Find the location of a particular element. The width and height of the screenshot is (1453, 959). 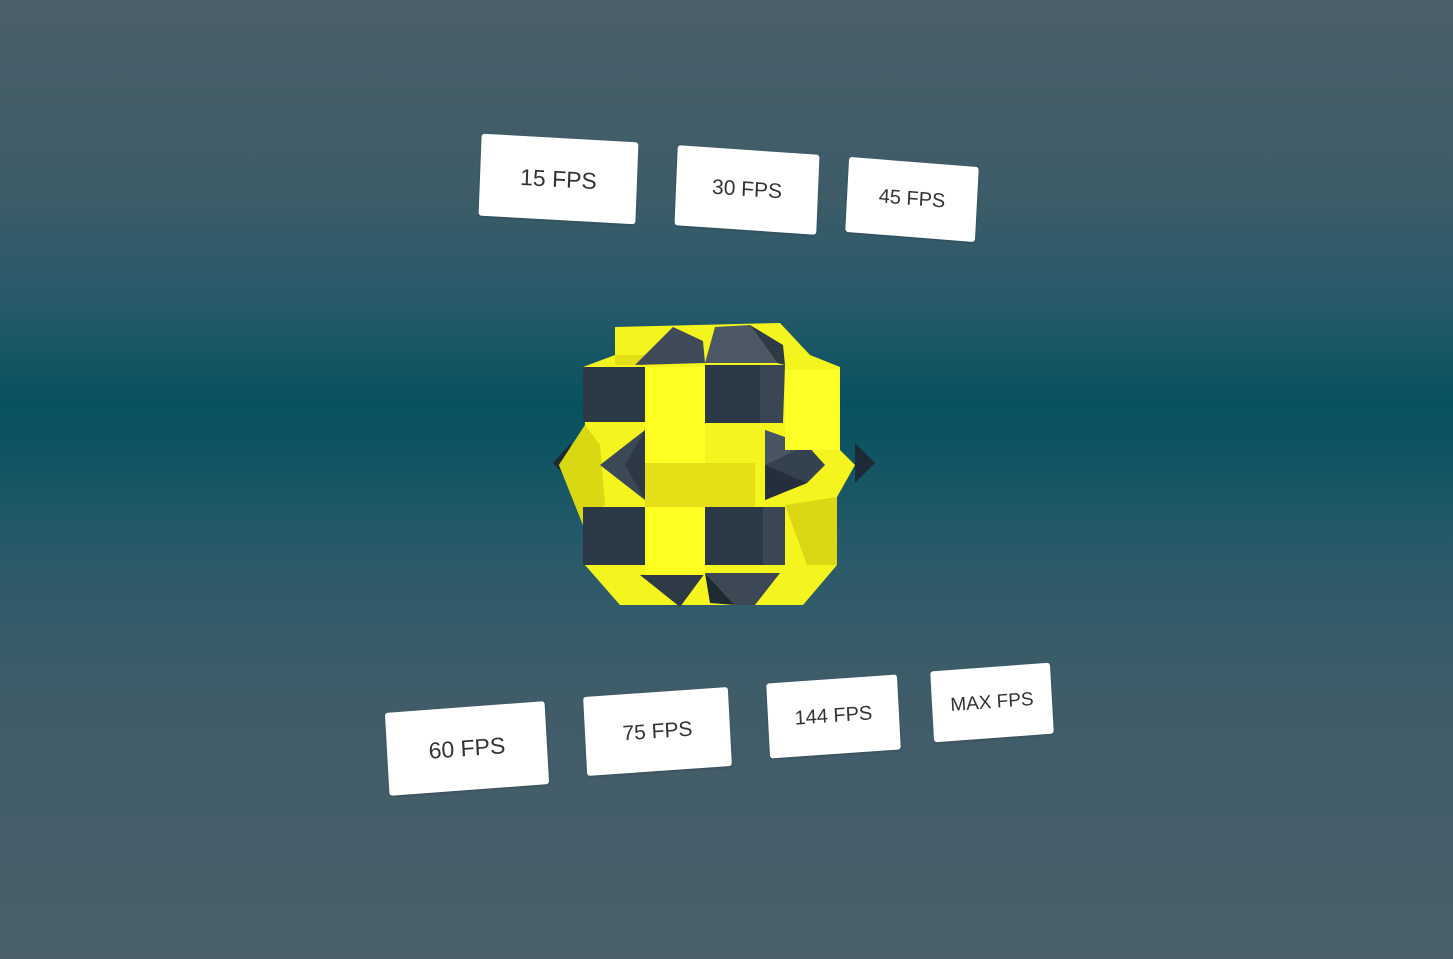

fps-75-button: 75 FPS is located at coordinates (657, 731).